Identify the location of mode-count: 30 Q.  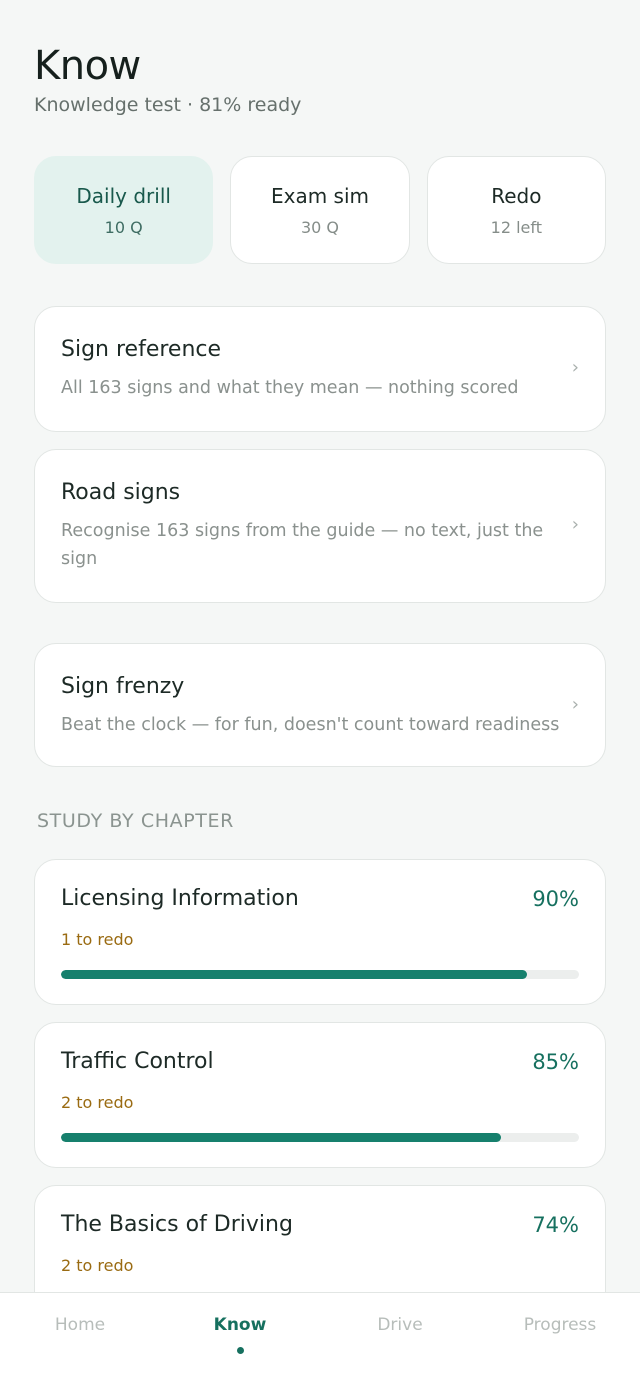
(320, 227).